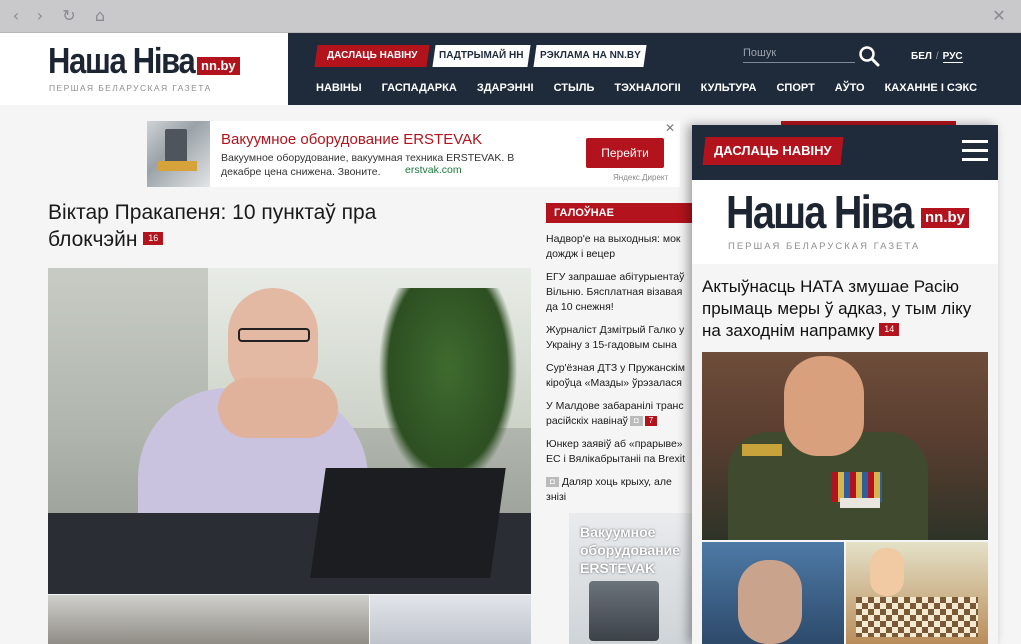 This screenshot has width=1021, height=644. Describe the element at coordinates (505, 90) in the screenshot. I see `menu-item-incidents: ЗДАРЭННІ` at that location.